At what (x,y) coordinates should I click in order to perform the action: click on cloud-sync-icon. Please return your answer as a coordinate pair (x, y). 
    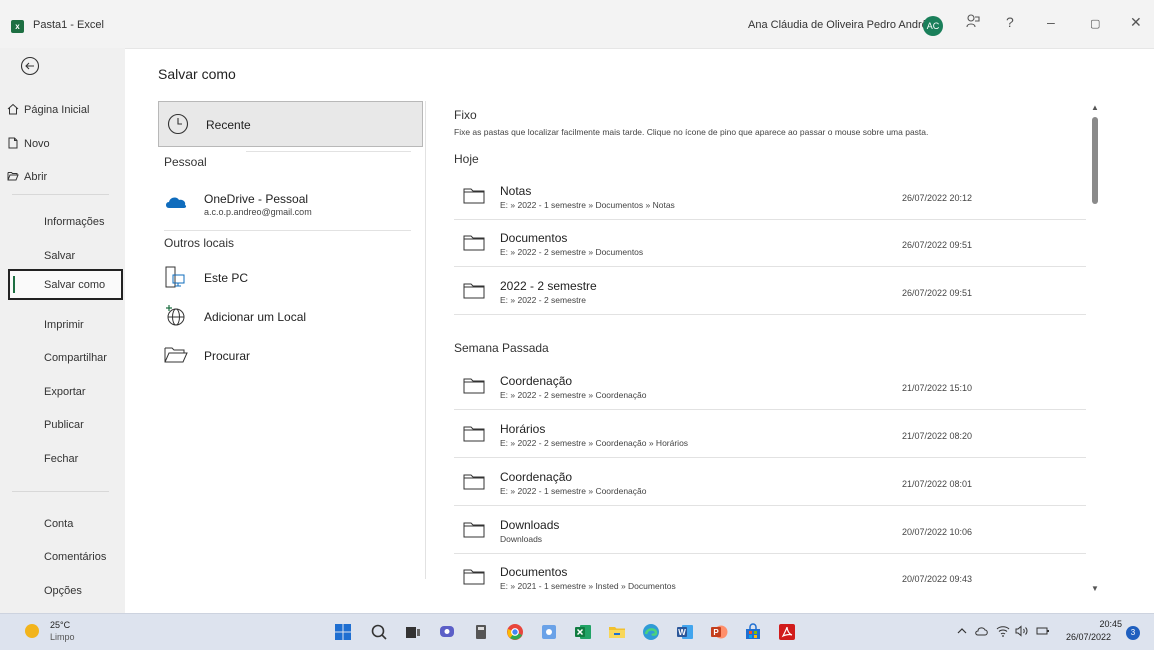
    Looking at the image, I should click on (982, 632).